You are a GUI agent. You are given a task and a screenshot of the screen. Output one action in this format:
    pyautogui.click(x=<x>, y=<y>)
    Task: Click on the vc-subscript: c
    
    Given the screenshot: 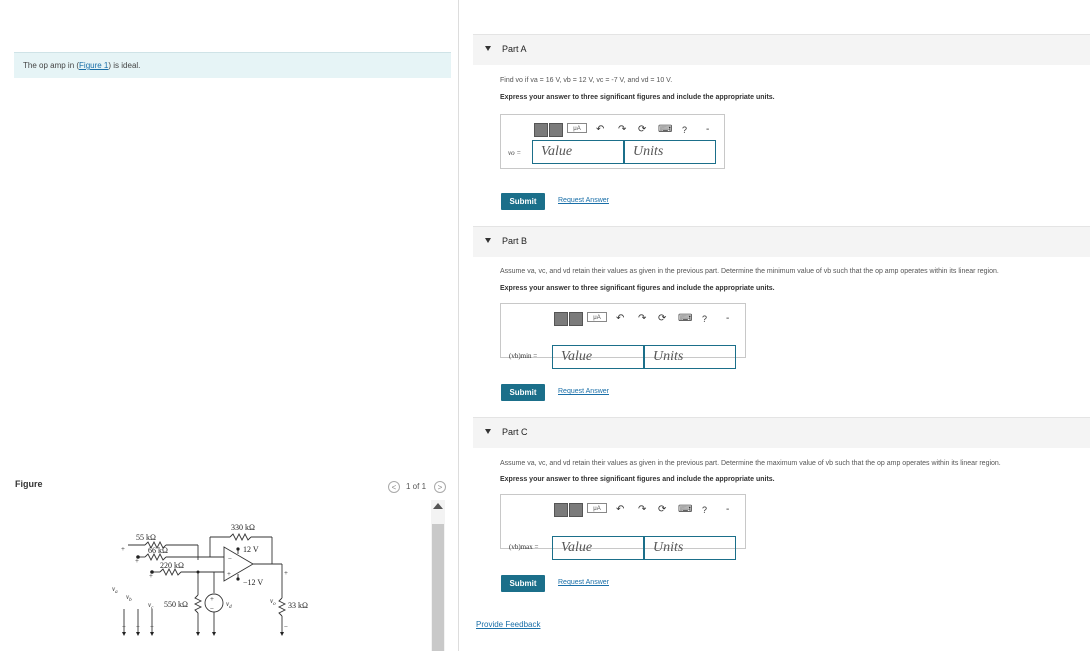 What is the action you would take?
    pyautogui.click(x=152, y=608)
    